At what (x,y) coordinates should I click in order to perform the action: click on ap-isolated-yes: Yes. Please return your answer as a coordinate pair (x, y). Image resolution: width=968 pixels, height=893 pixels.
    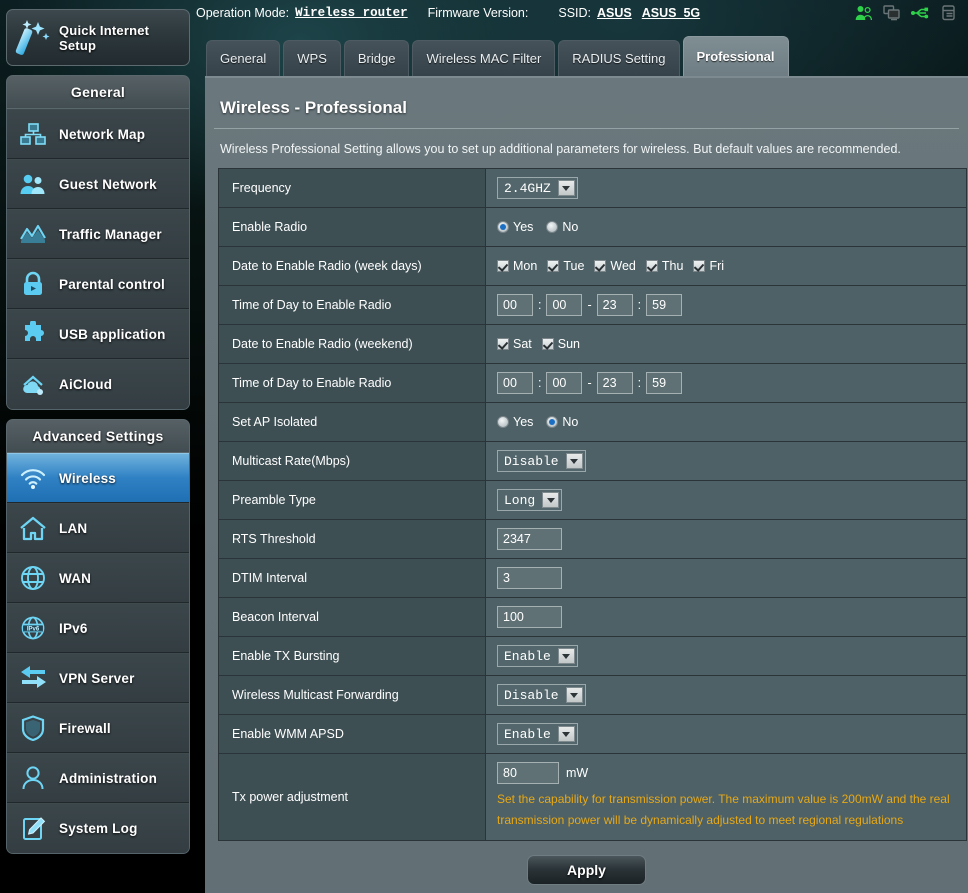
    Looking at the image, I should click on (515, 422).